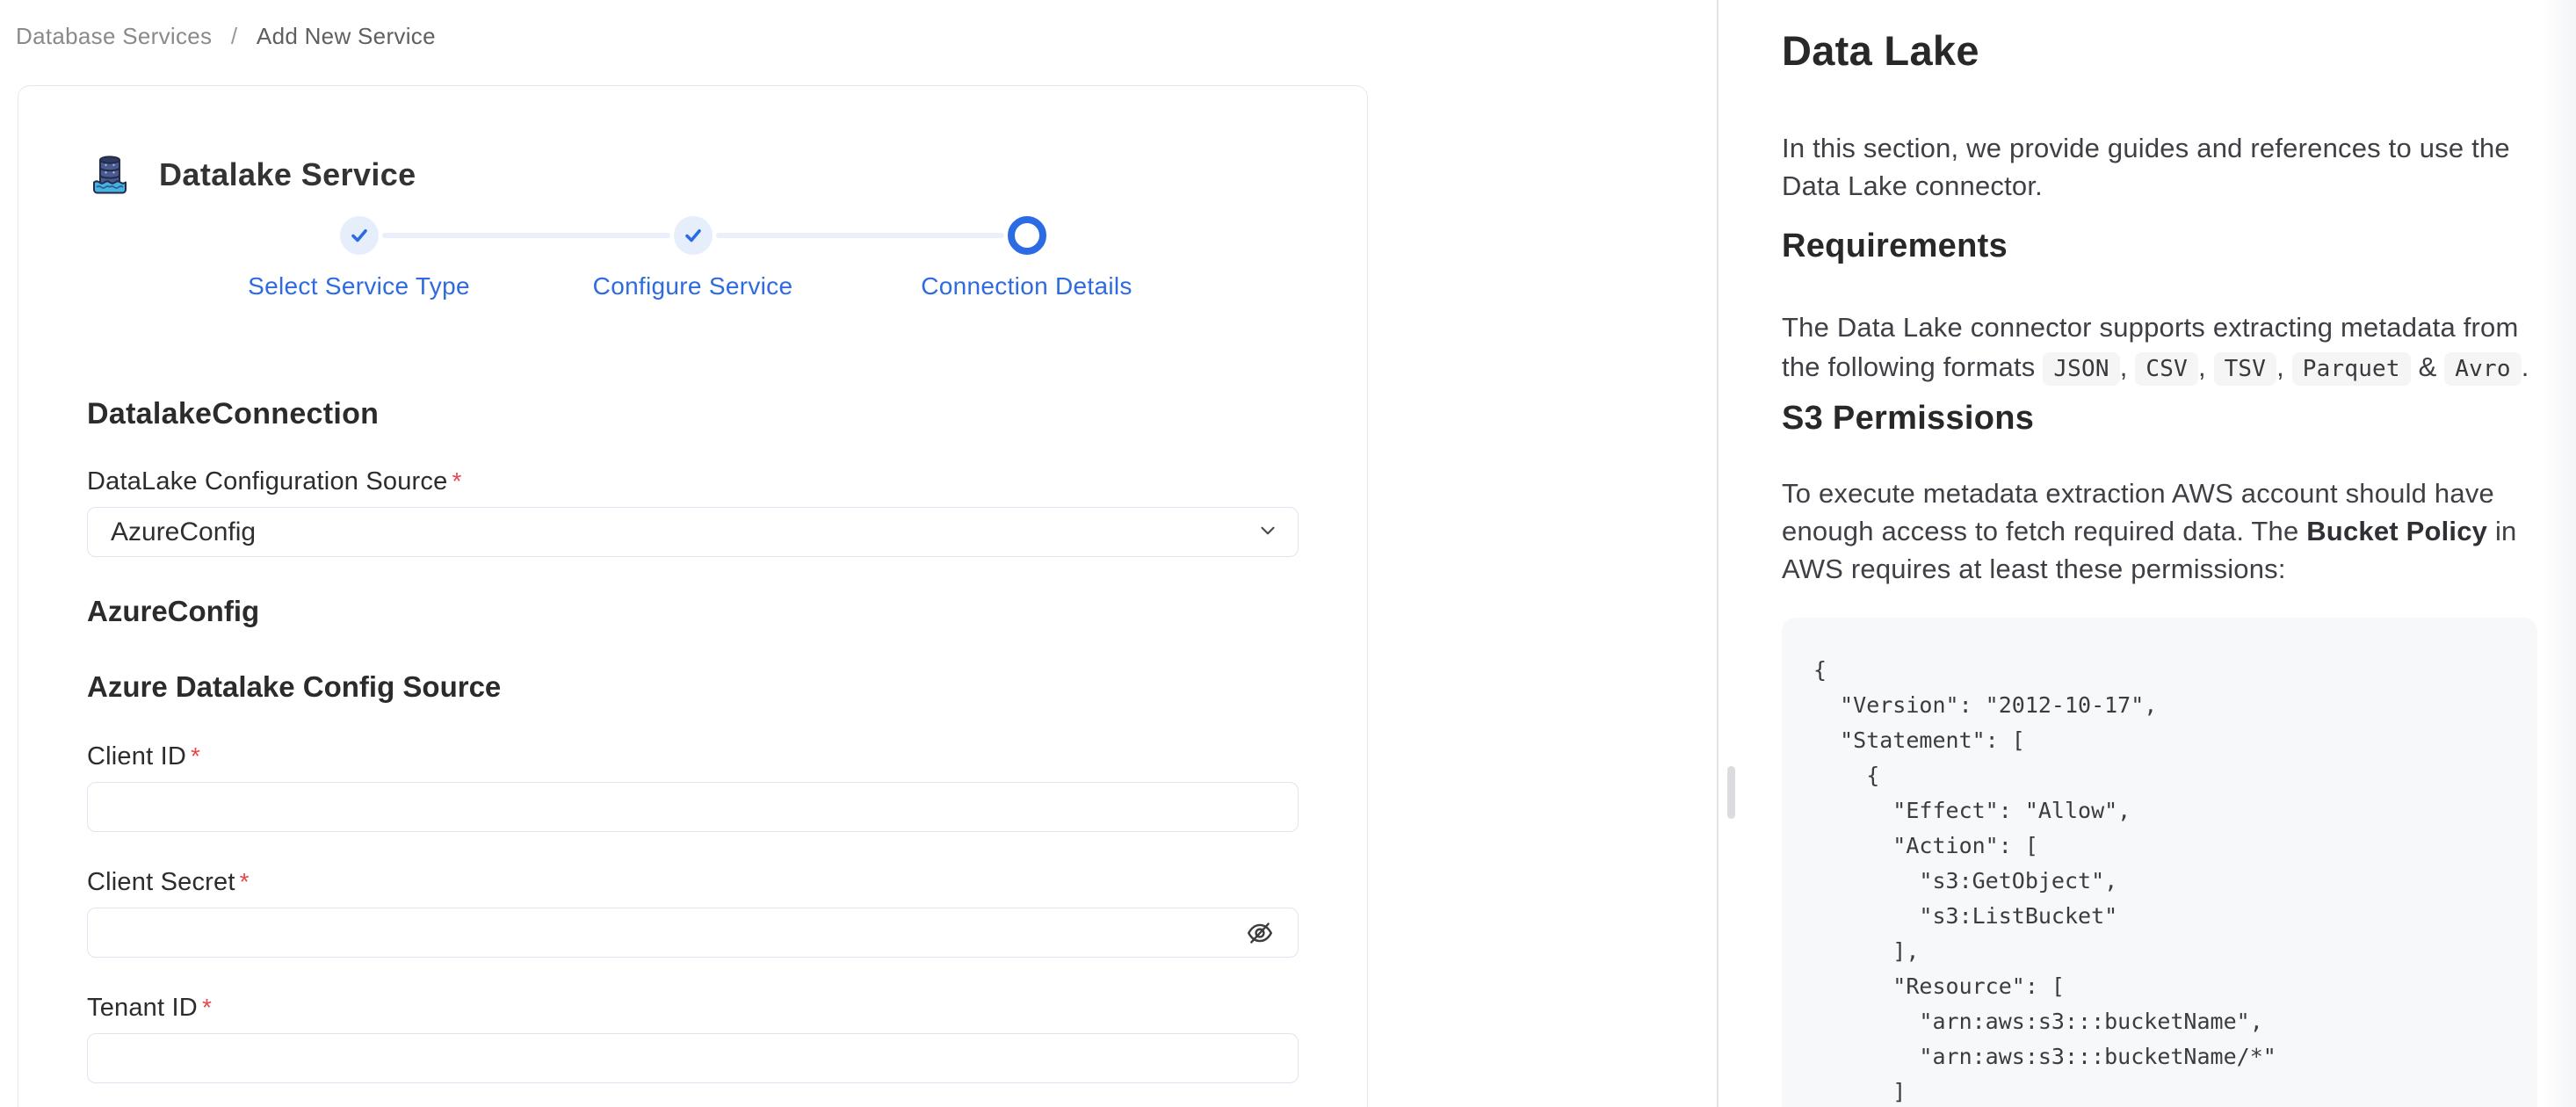 This screenshot has height=1107, width=2576. Describe the element at coordinates (274, 481) in the screenshot. I see `config-source-label: DataLake Configuration Source *` at that location.